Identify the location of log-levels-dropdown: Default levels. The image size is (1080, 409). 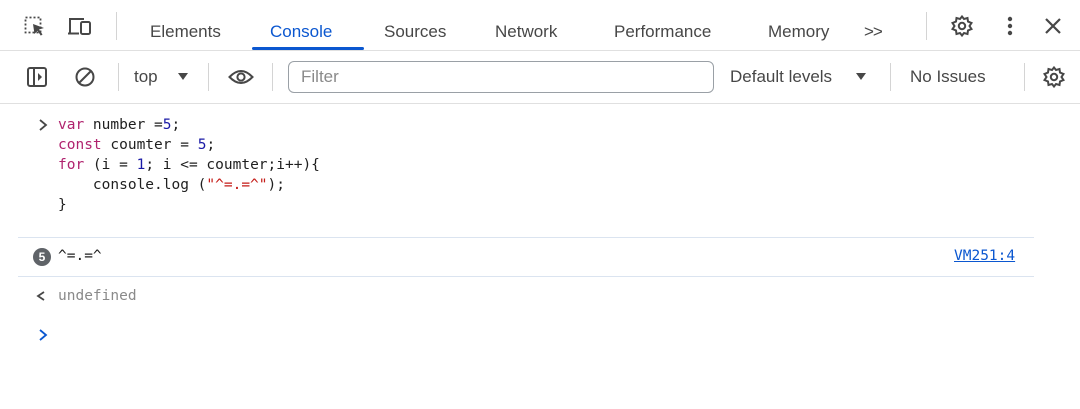
(800, 77).